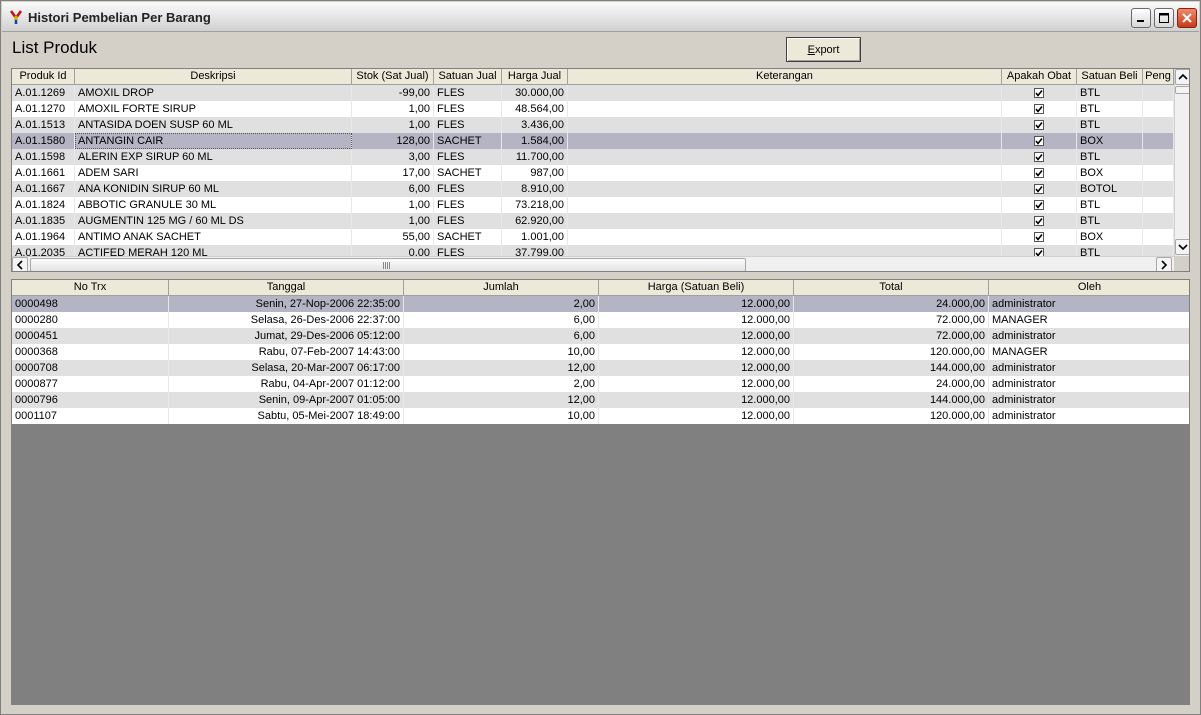 The height and width of the screenshot is (715, 1201). What do you see at coordinates (1110, 189) in the screenshot?
I see `table-cell: BOTOL` at bounding box center [1110, 189].